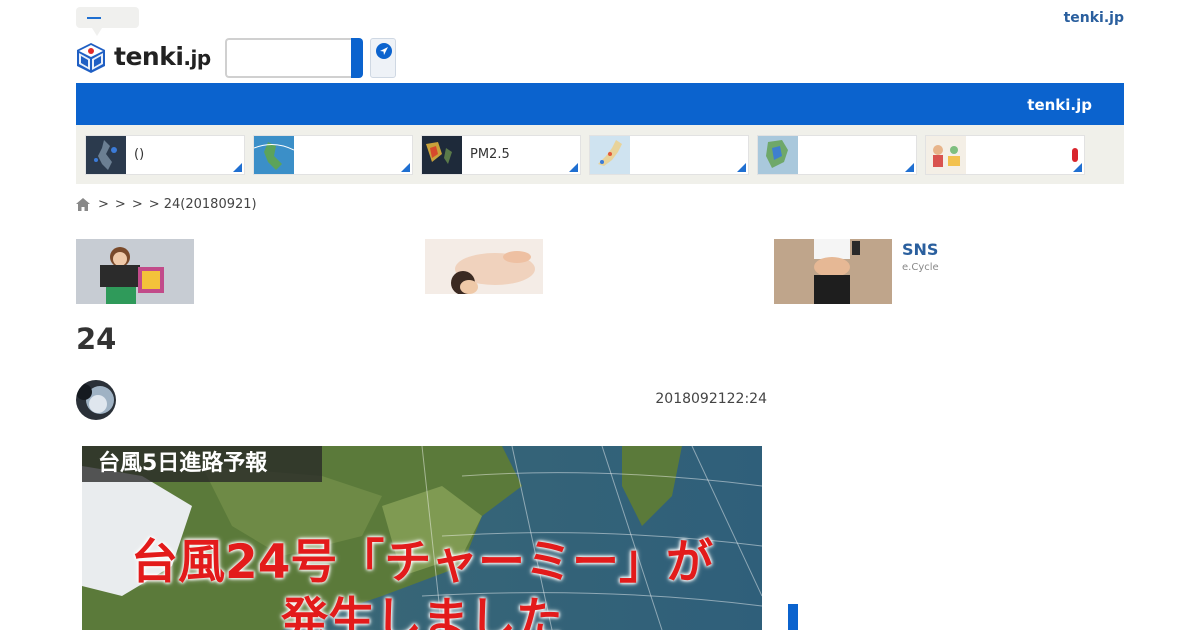 Image resolution: width=1200 pixels, height=630 pixels. What do you see at coordinates (197, 58) in the screenshot?
I see `logo-tld: .jp` at bounding box center [197, 58].